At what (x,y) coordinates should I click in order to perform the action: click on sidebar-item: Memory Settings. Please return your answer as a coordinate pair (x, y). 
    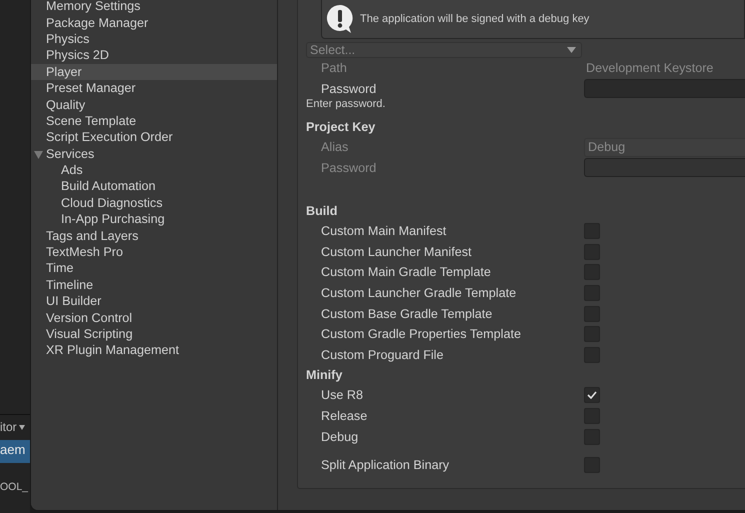
    Looking at the image, I should click on (154, 7).